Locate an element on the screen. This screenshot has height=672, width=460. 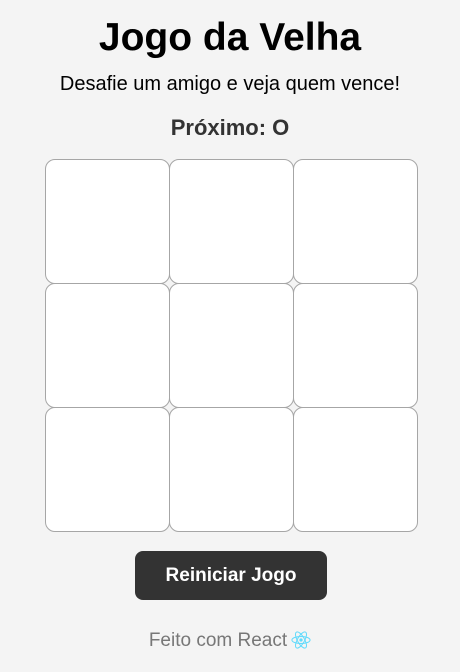
reset-game-button: Reiniciar Jogo is located at coordinates (231, 575).